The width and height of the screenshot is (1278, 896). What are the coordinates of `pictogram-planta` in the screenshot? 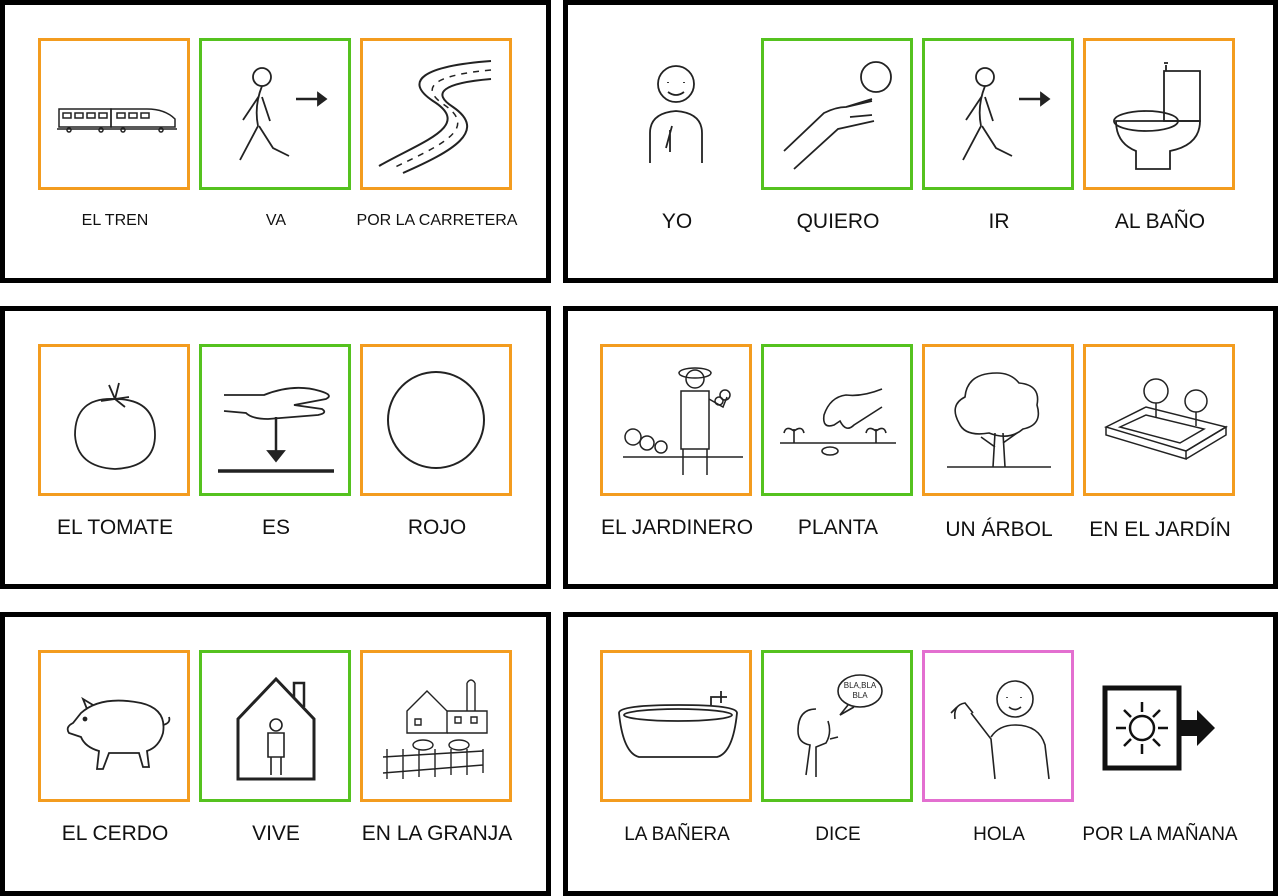 It's located at (837, 420).